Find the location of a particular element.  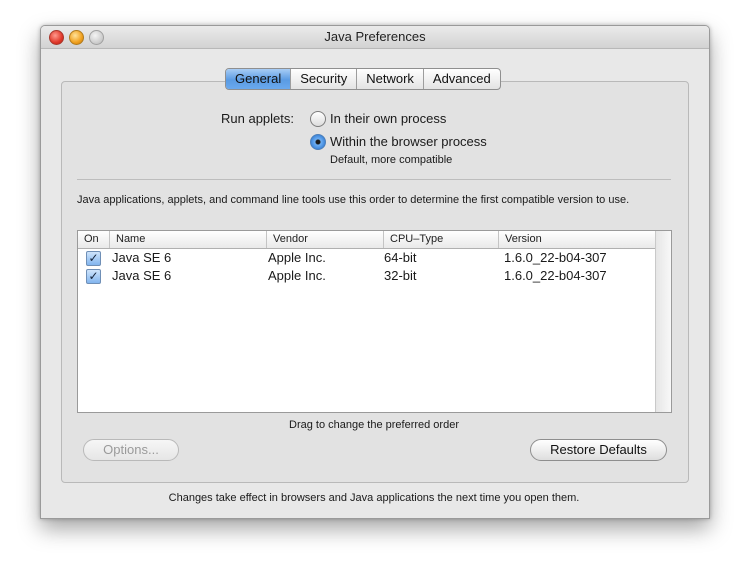

vertical-scrollbar is located at coordinates (663, 321).